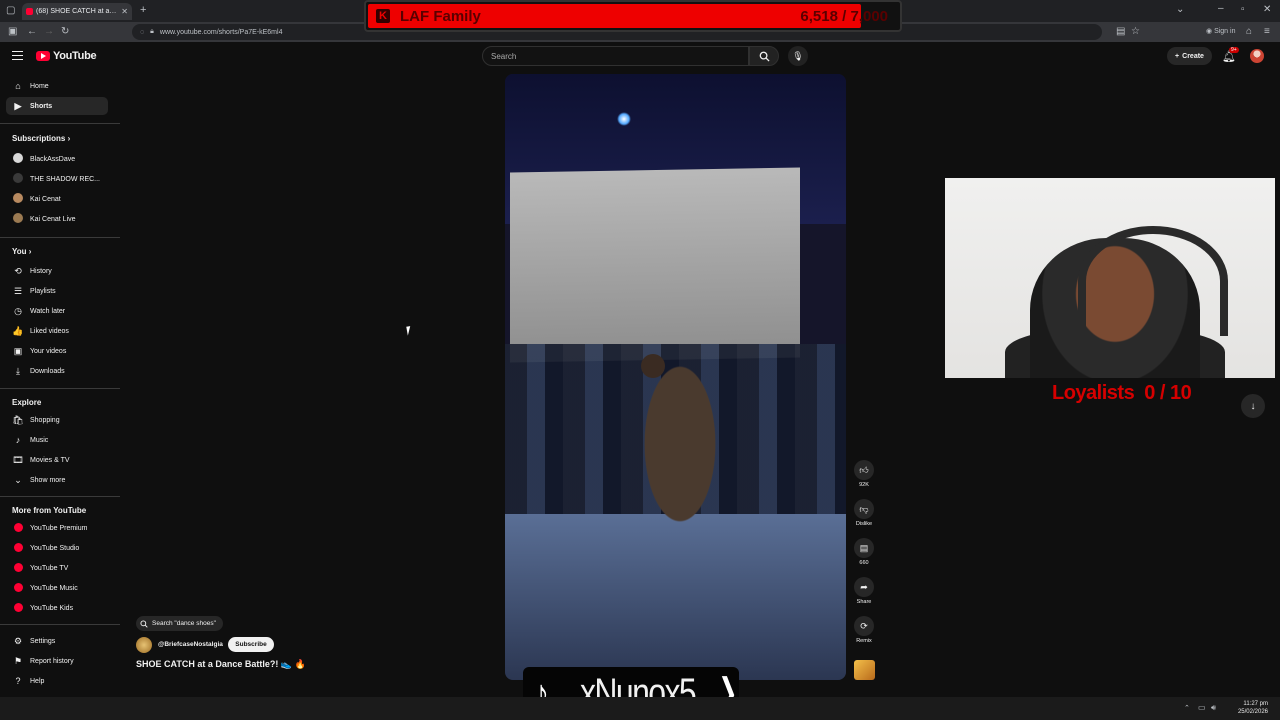 The image size is (1280, 720). I want to click on new-tab-icon: +, so click(143, 10).